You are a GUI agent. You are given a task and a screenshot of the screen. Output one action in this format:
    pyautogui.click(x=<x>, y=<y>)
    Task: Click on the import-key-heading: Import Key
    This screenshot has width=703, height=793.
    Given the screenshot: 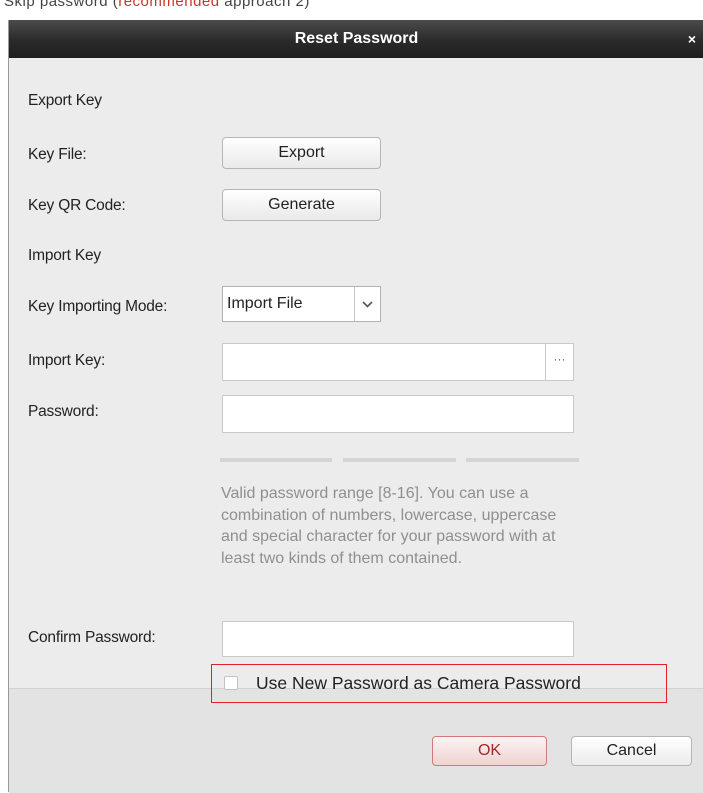 What is the action you would take?
    pyautogui.click(x=64, y=255)
    